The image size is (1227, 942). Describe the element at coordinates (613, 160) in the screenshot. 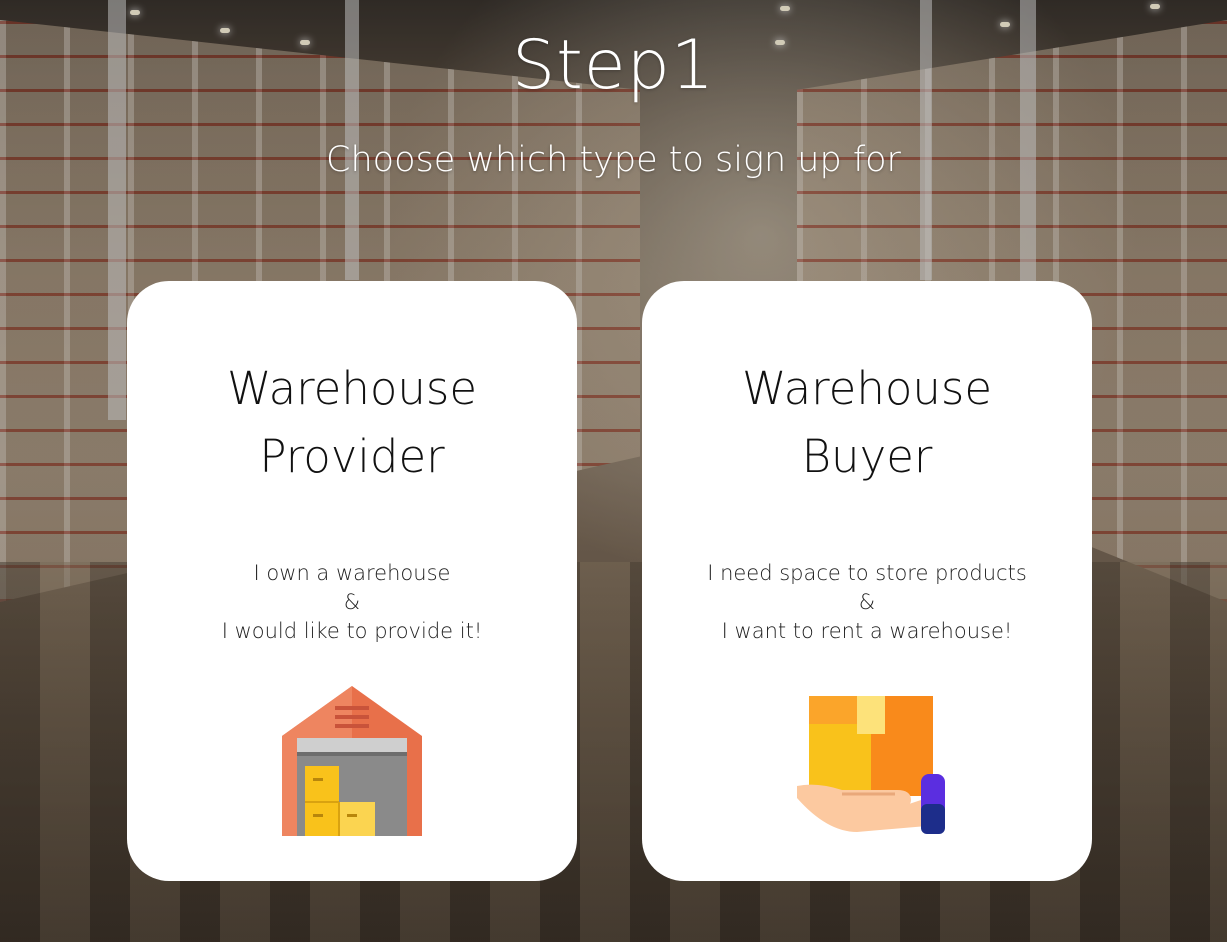

I see `page-subtitle: Choose which type to sign up for` at that location.